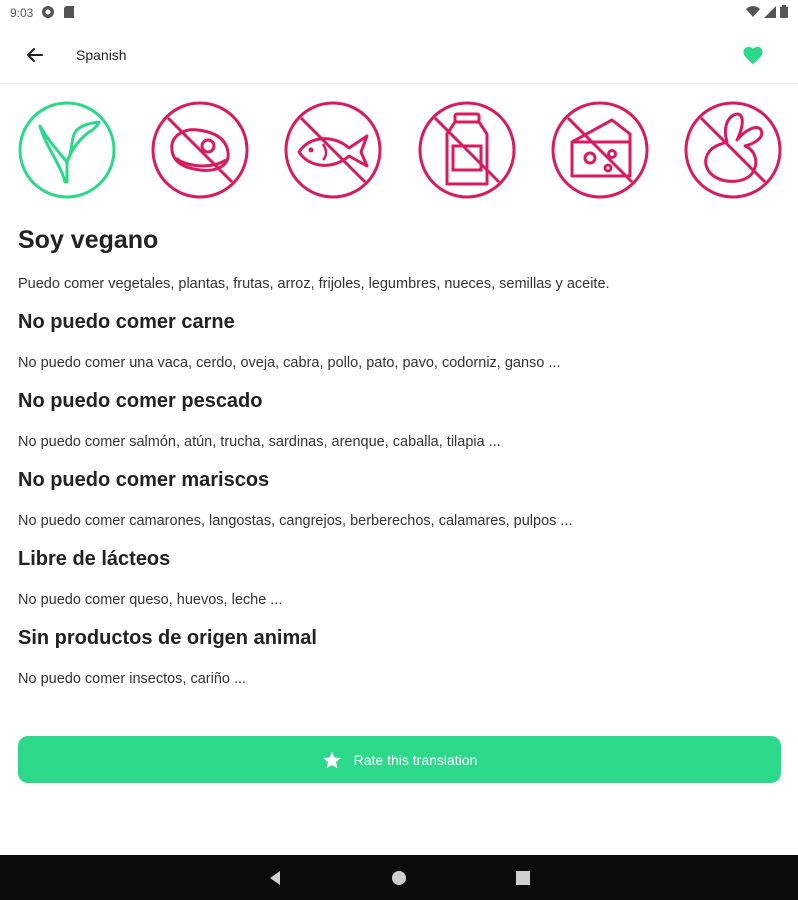 The height and width of the screenshot is (900, 798). What do you see at coordinates (101, 54) in the screenshot?
I see `page-title: Spanish` at bounding box center [101, 54].